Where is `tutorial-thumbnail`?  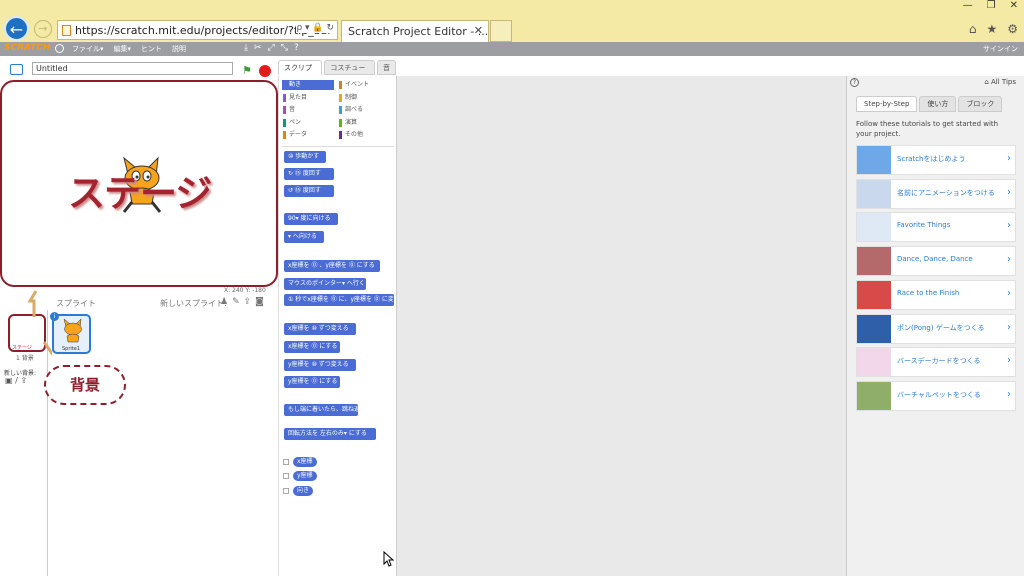
tutorial-thumbnail is located at coordinates (874, 160).